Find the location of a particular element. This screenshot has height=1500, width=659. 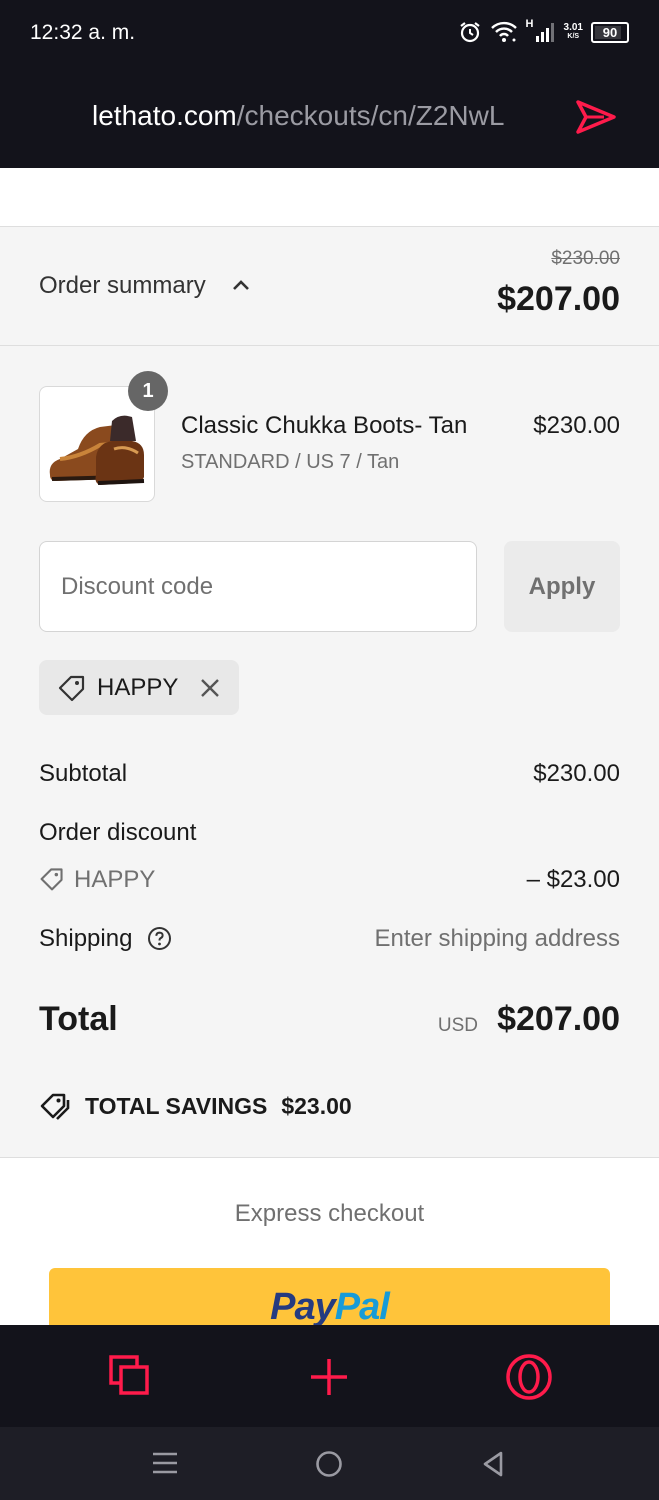

express-checkout-label: Express checkout is located at coordinates (329, 1213).